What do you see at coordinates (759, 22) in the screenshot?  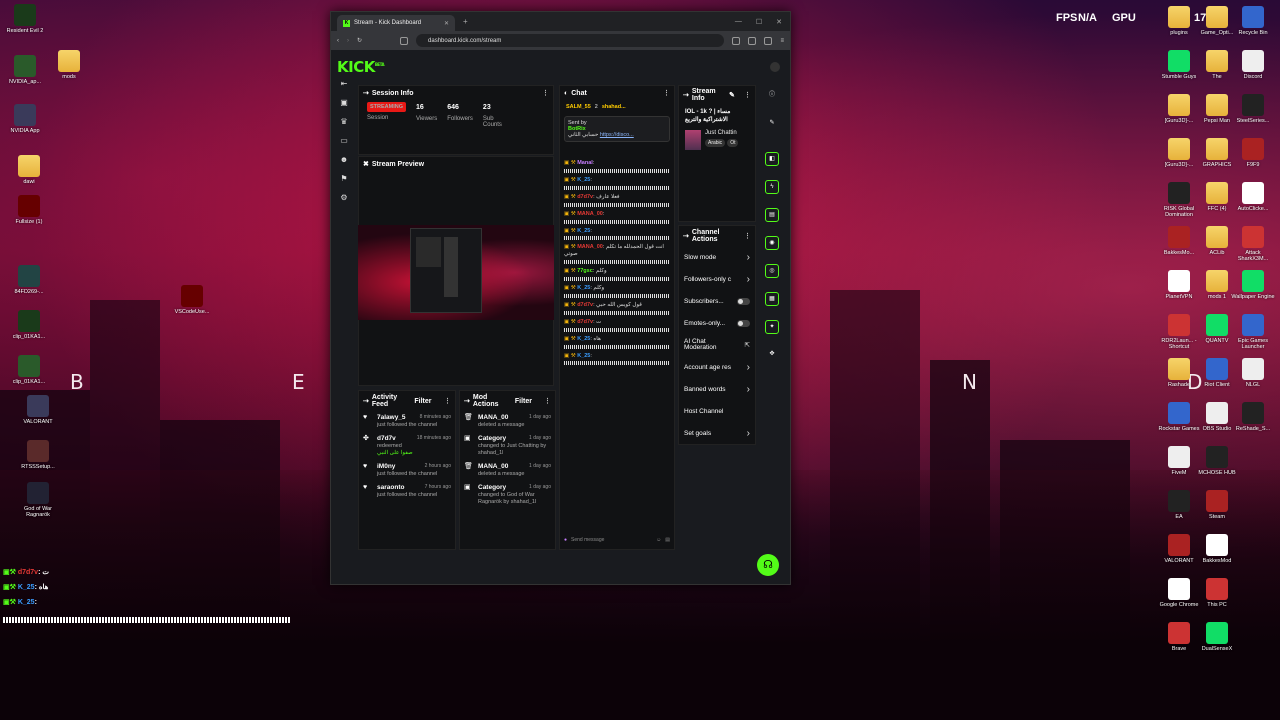 I see `maximize-icon: ☐` at bounding box center [759, 22].